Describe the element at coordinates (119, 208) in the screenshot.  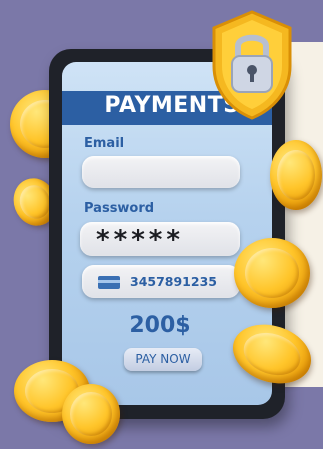
I see `password-label: Password` at that location.